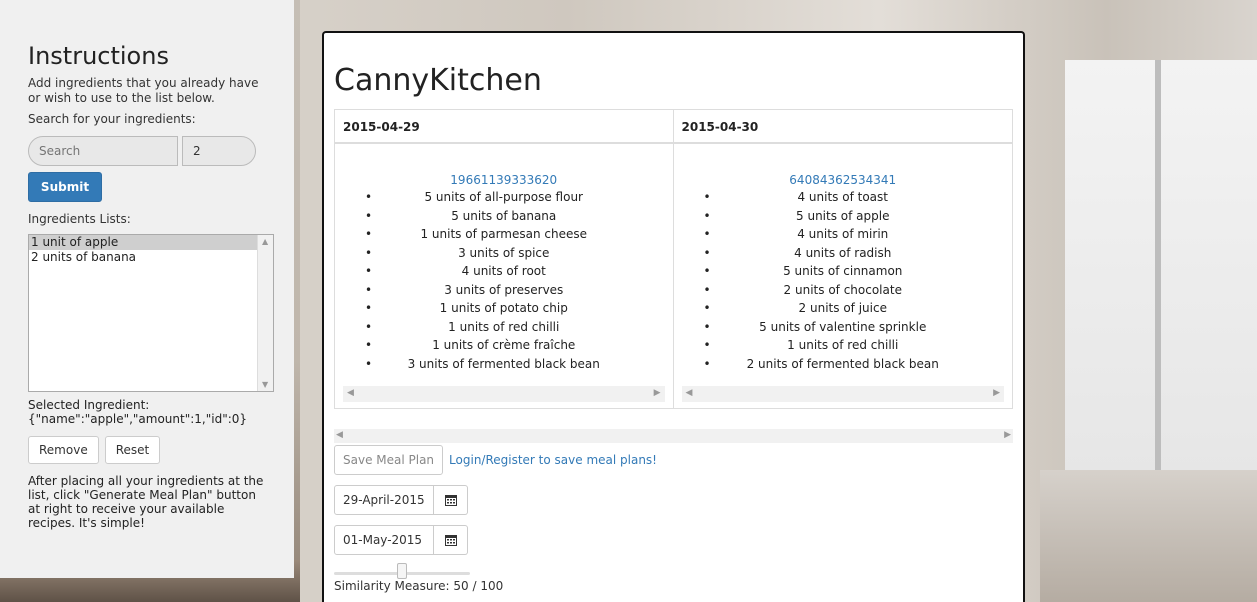 The image size is (1257, 602). What do you see at coordinates (843, 216) in the screenshot?
I see `list-item: • 5 units of apple` at bounding box center [843, 216].